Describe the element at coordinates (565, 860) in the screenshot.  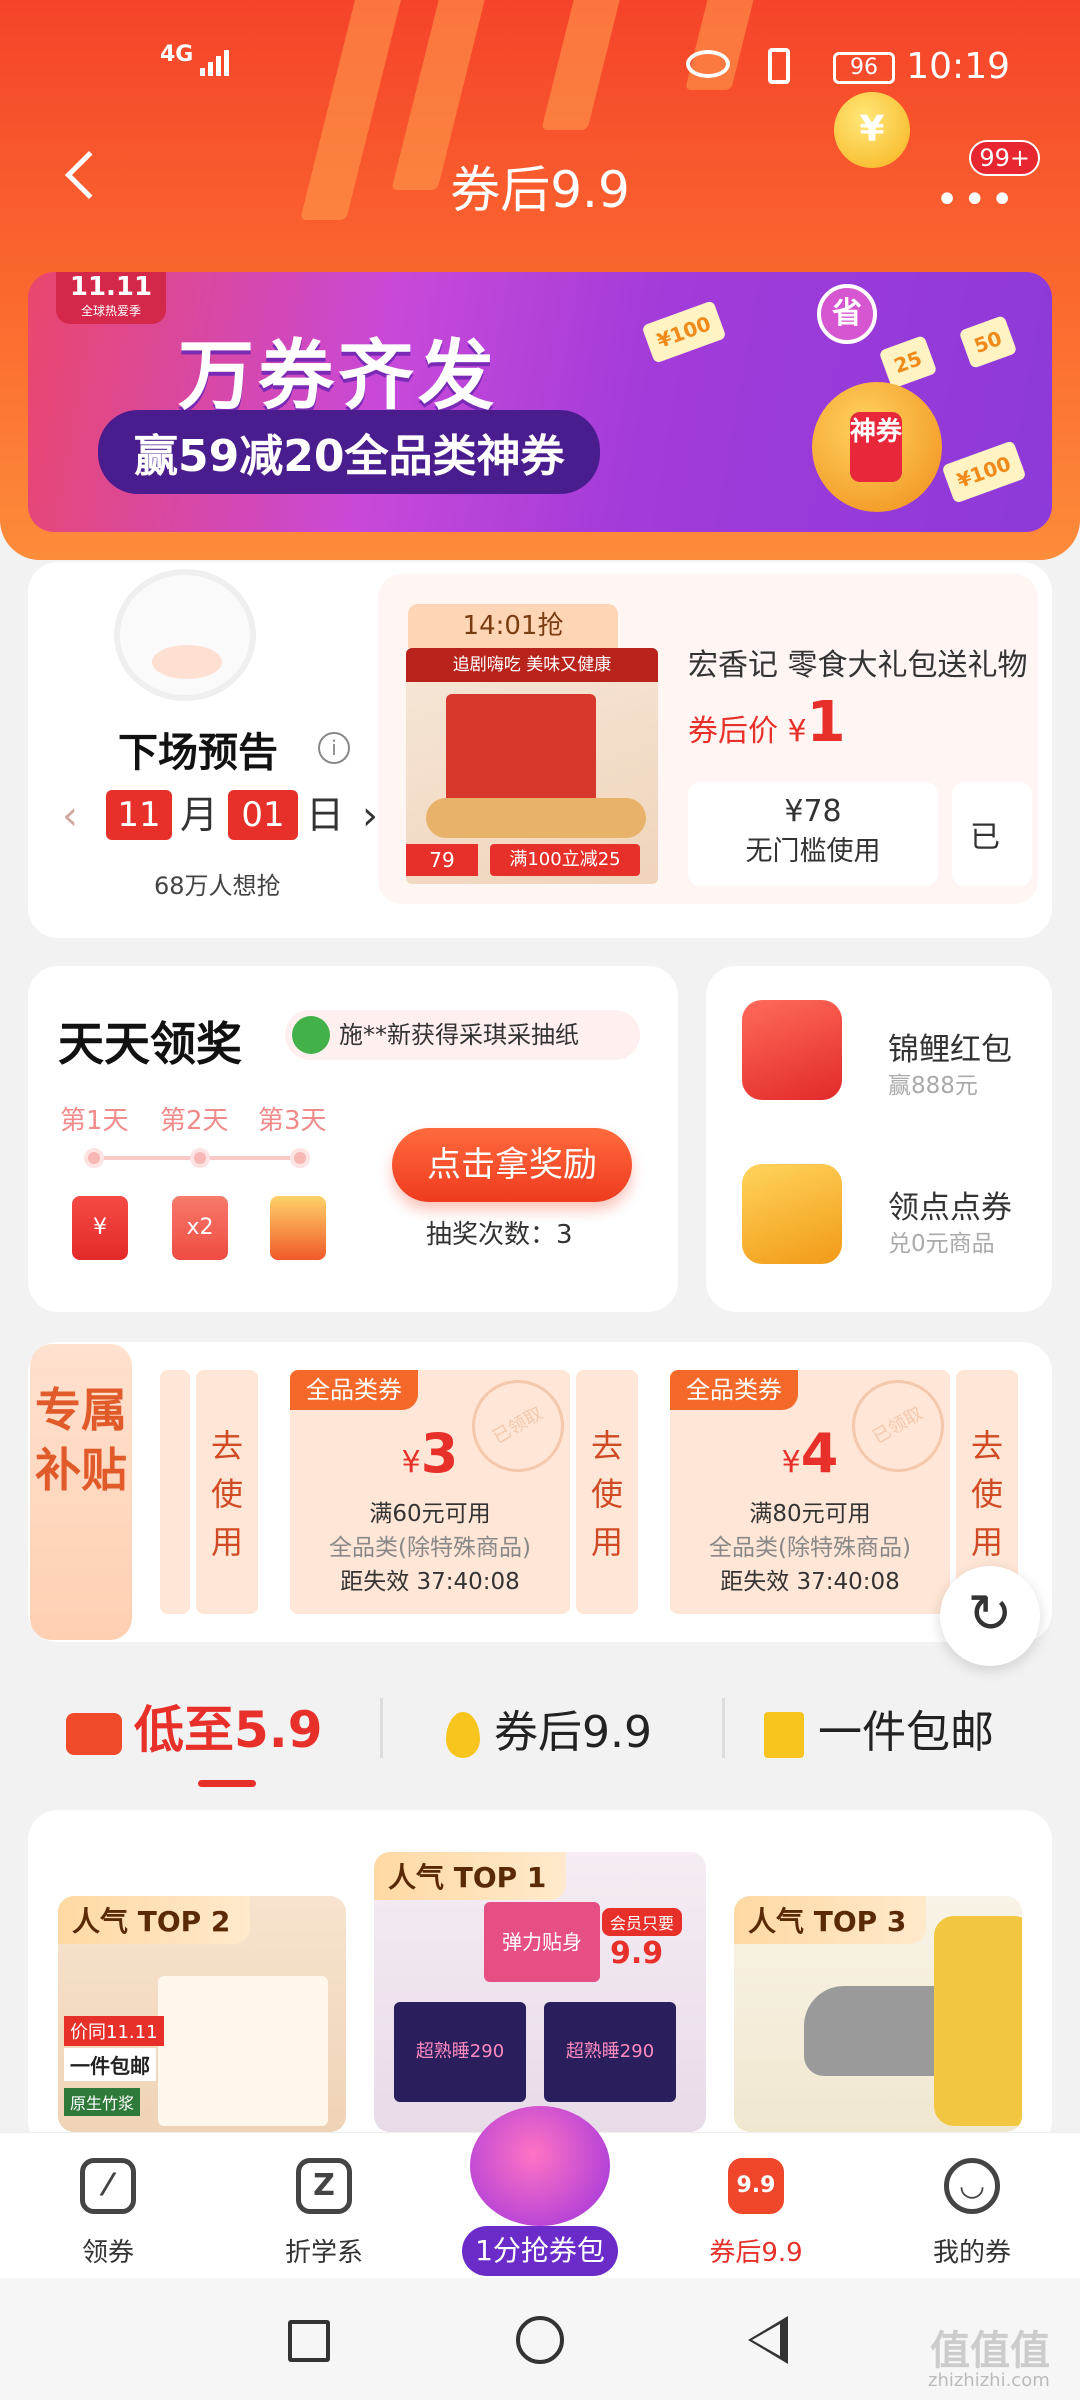
I see `image-promo: 满100立减25` at that location.